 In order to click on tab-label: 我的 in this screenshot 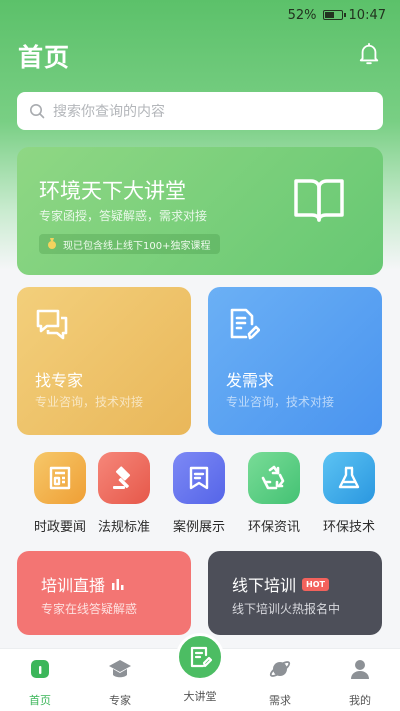, I will do `click(360, 700)`.